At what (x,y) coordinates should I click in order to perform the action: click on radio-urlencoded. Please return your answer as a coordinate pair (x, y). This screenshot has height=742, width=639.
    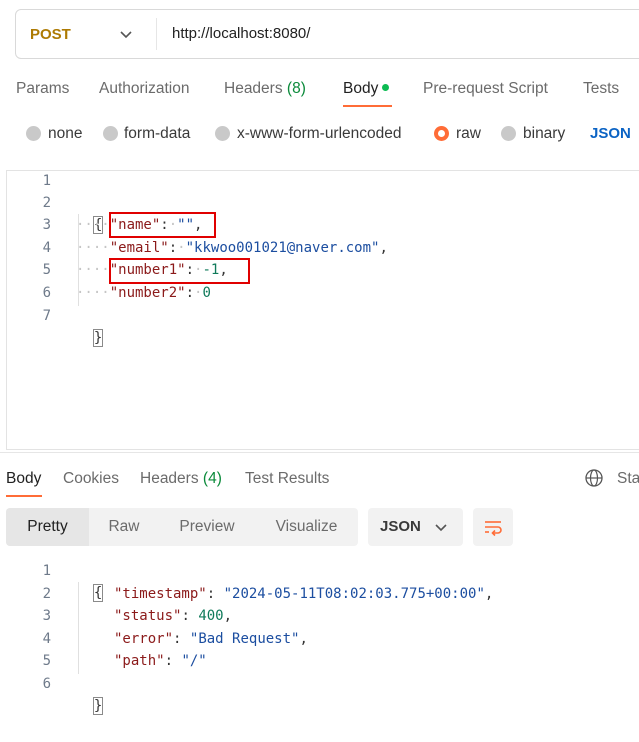
    Looking at the image, I should click on (222, 133).